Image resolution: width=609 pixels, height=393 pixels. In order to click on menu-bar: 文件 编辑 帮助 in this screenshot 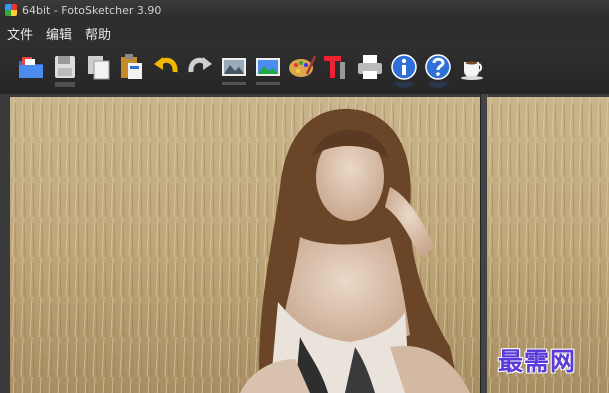, I will do `click(304, 33)`.